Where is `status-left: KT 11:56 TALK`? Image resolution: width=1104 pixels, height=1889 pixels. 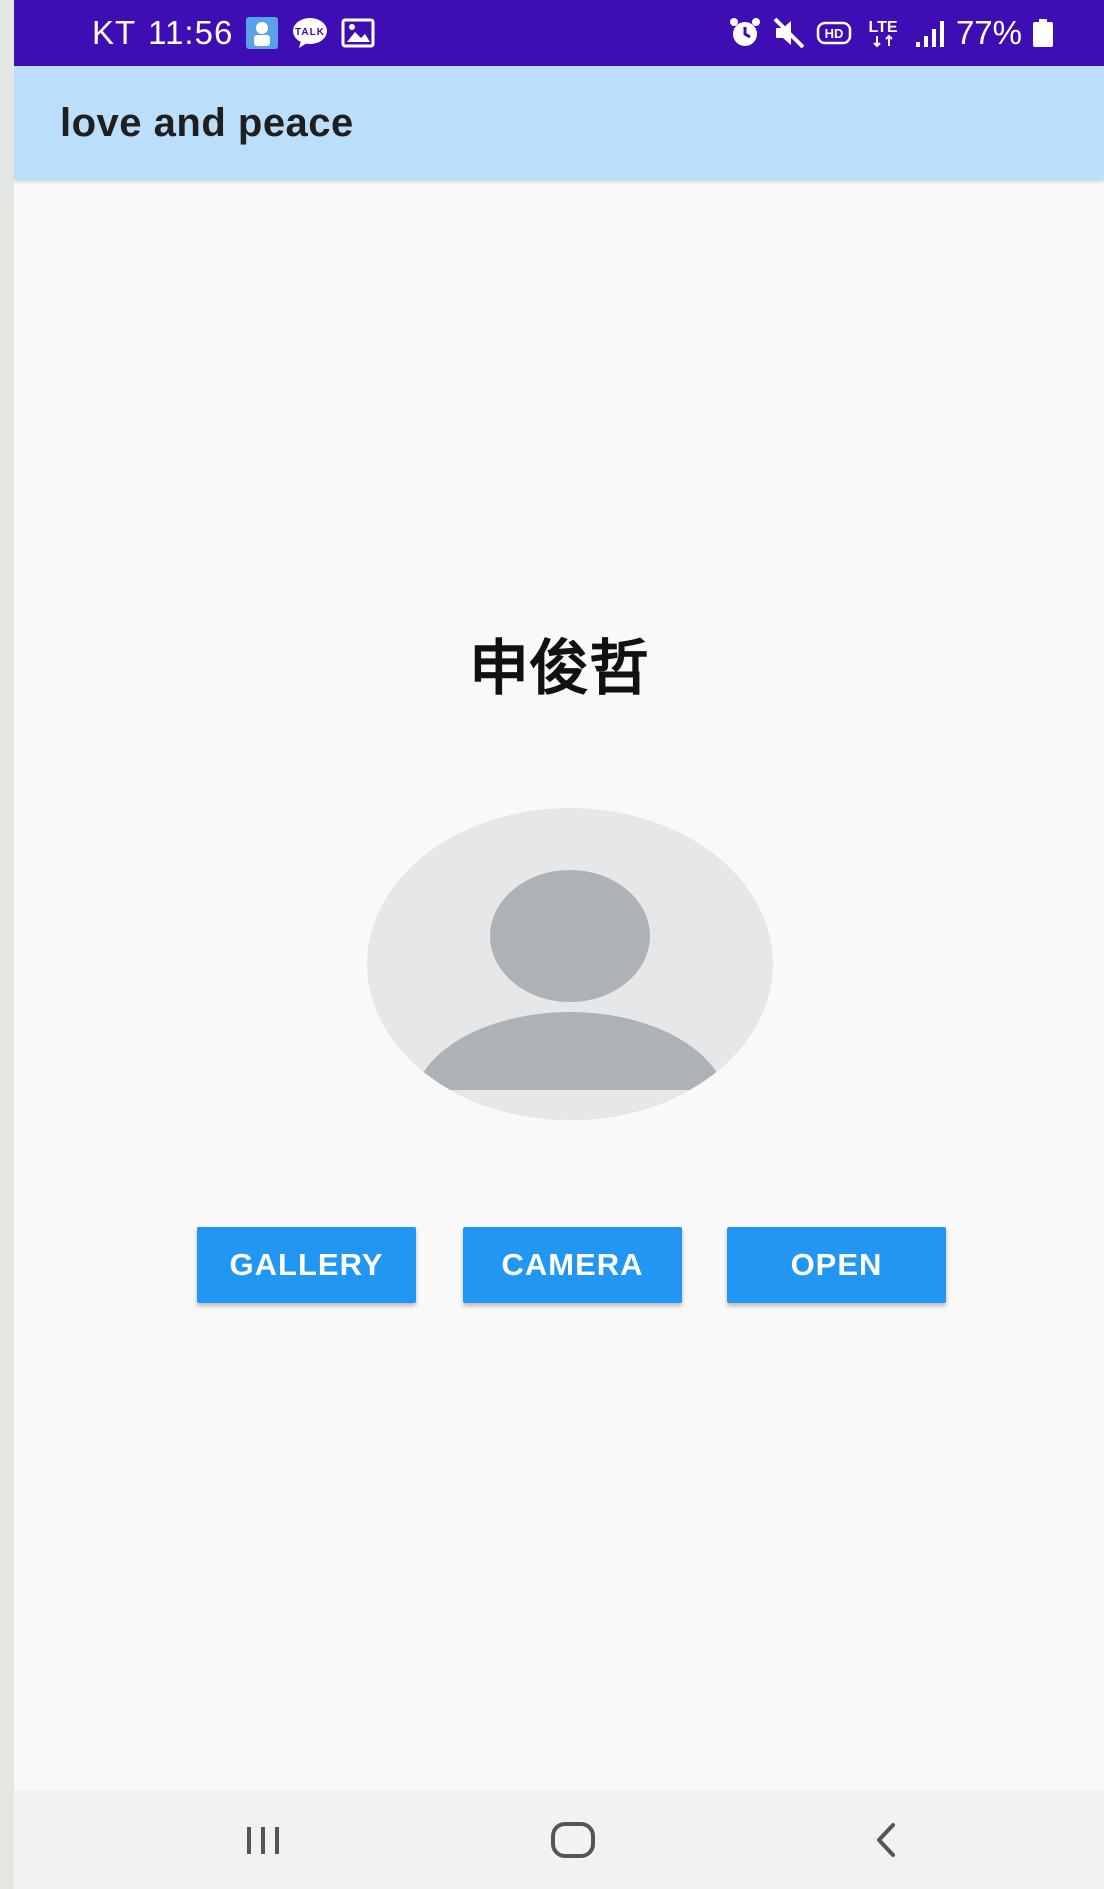
status-left: KT 11:56 TALK is located at coordinates (233, 33).